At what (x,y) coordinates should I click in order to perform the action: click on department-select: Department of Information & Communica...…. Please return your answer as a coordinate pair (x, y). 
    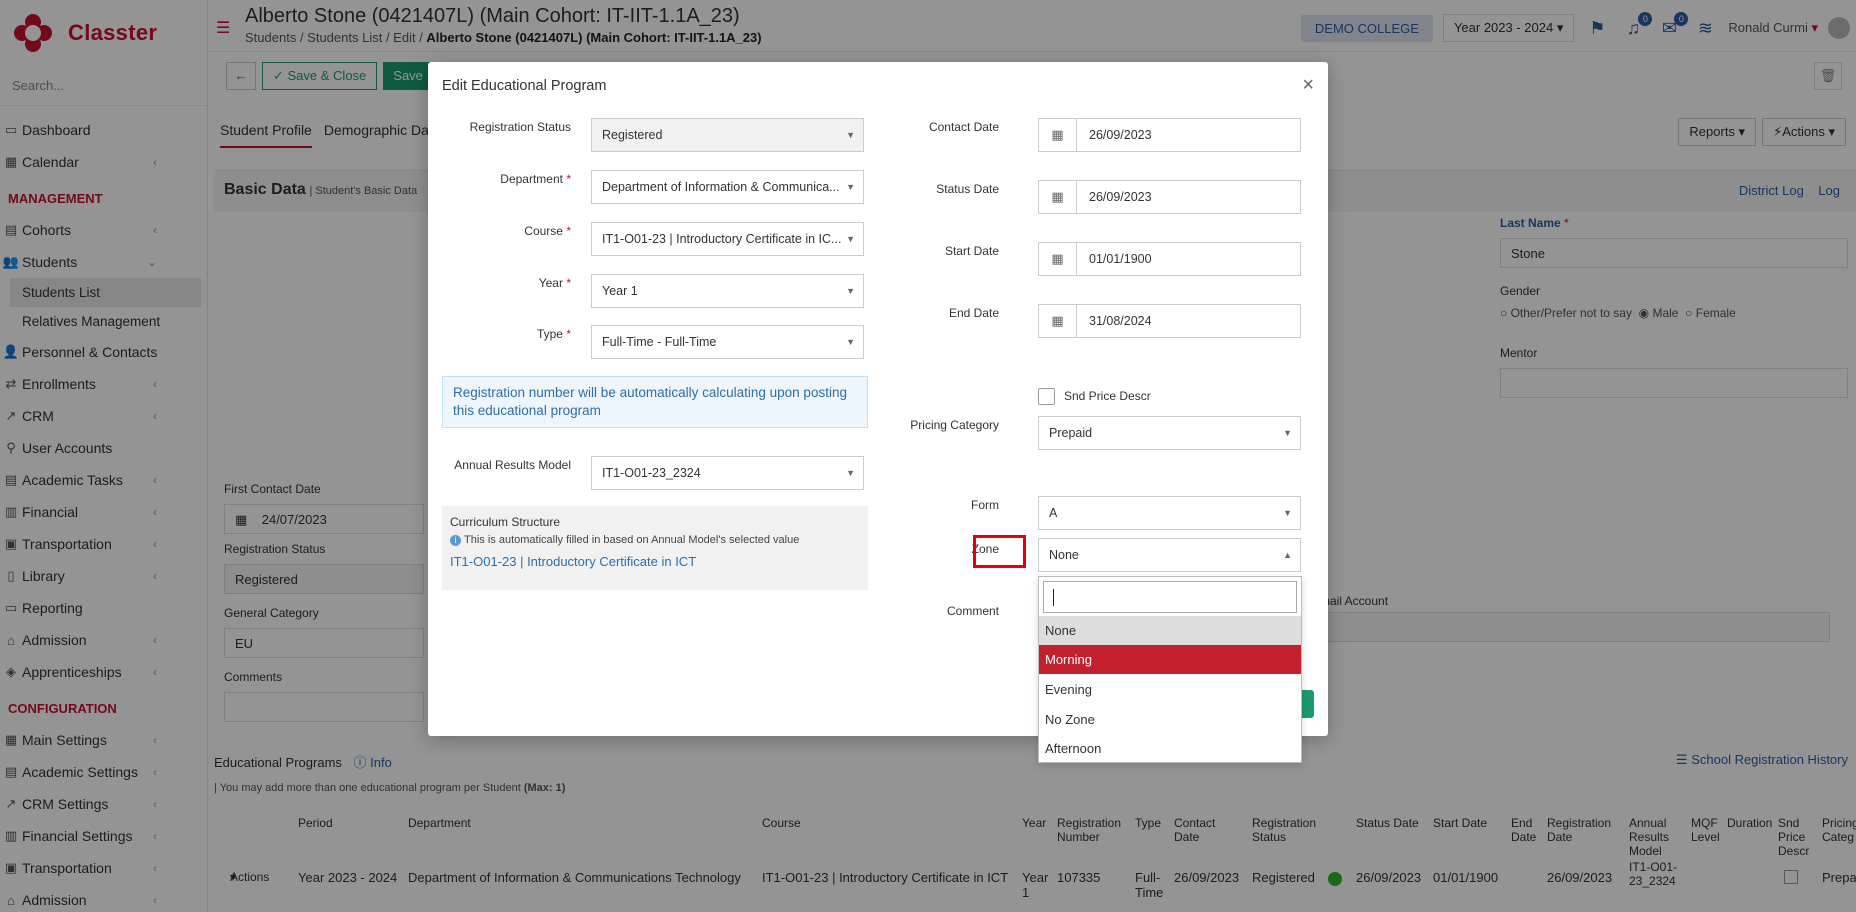
    Looking at the image, I should click on (727, 187).